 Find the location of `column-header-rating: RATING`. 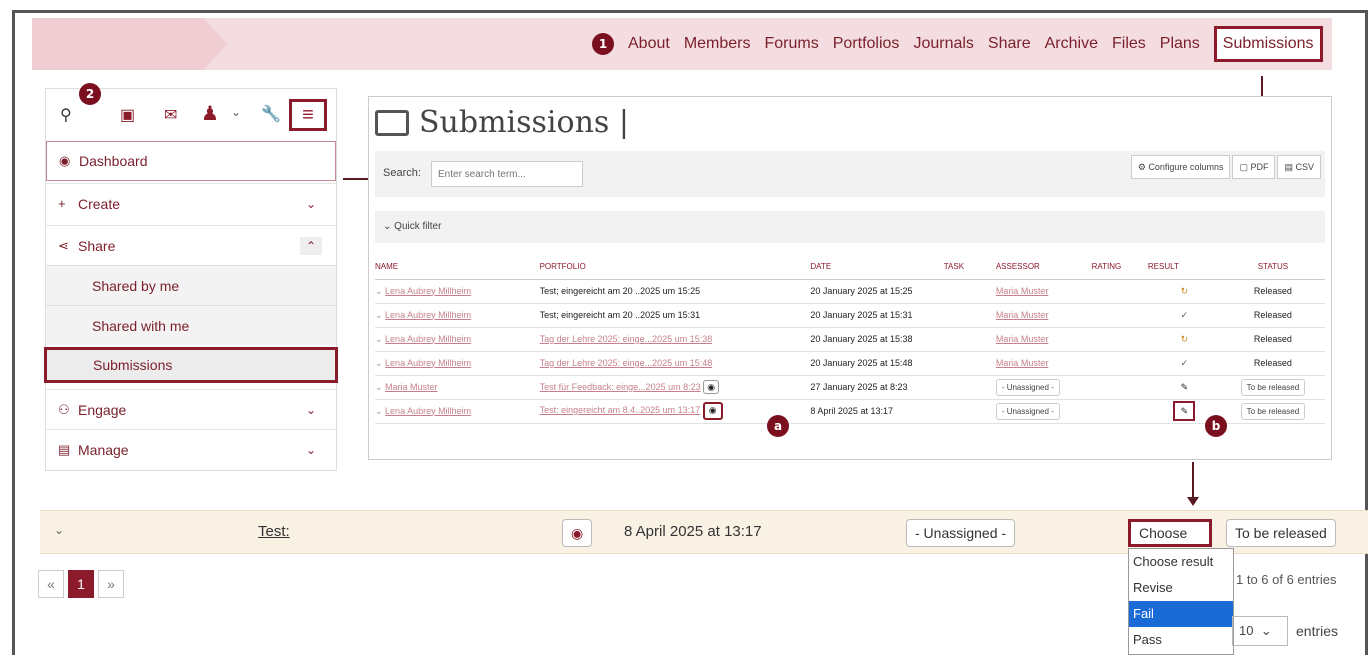

column-header-rating: RATING is located at coordinates (1119, 267).